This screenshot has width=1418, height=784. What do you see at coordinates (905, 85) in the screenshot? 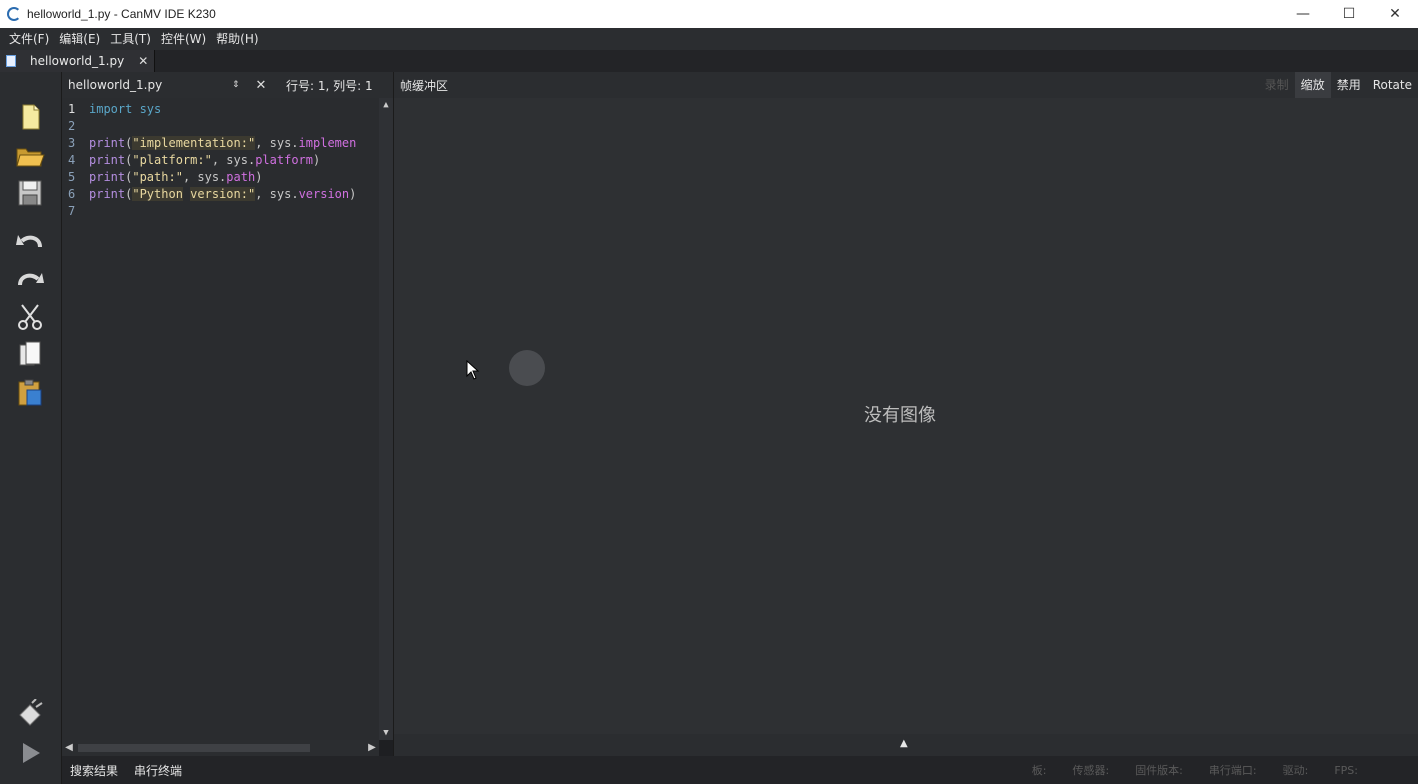
I see `framebuffer-header: 帧缓冲区 录制 缩放 禁用 Rotate` at bounding box center [905, 85].